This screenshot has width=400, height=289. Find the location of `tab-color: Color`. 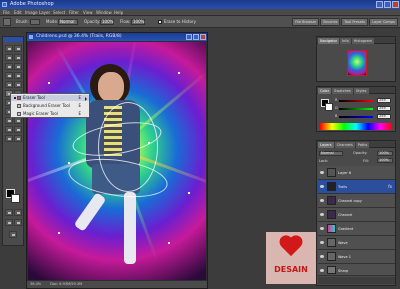

tab-color: Color is located at coordinates (325, 91).